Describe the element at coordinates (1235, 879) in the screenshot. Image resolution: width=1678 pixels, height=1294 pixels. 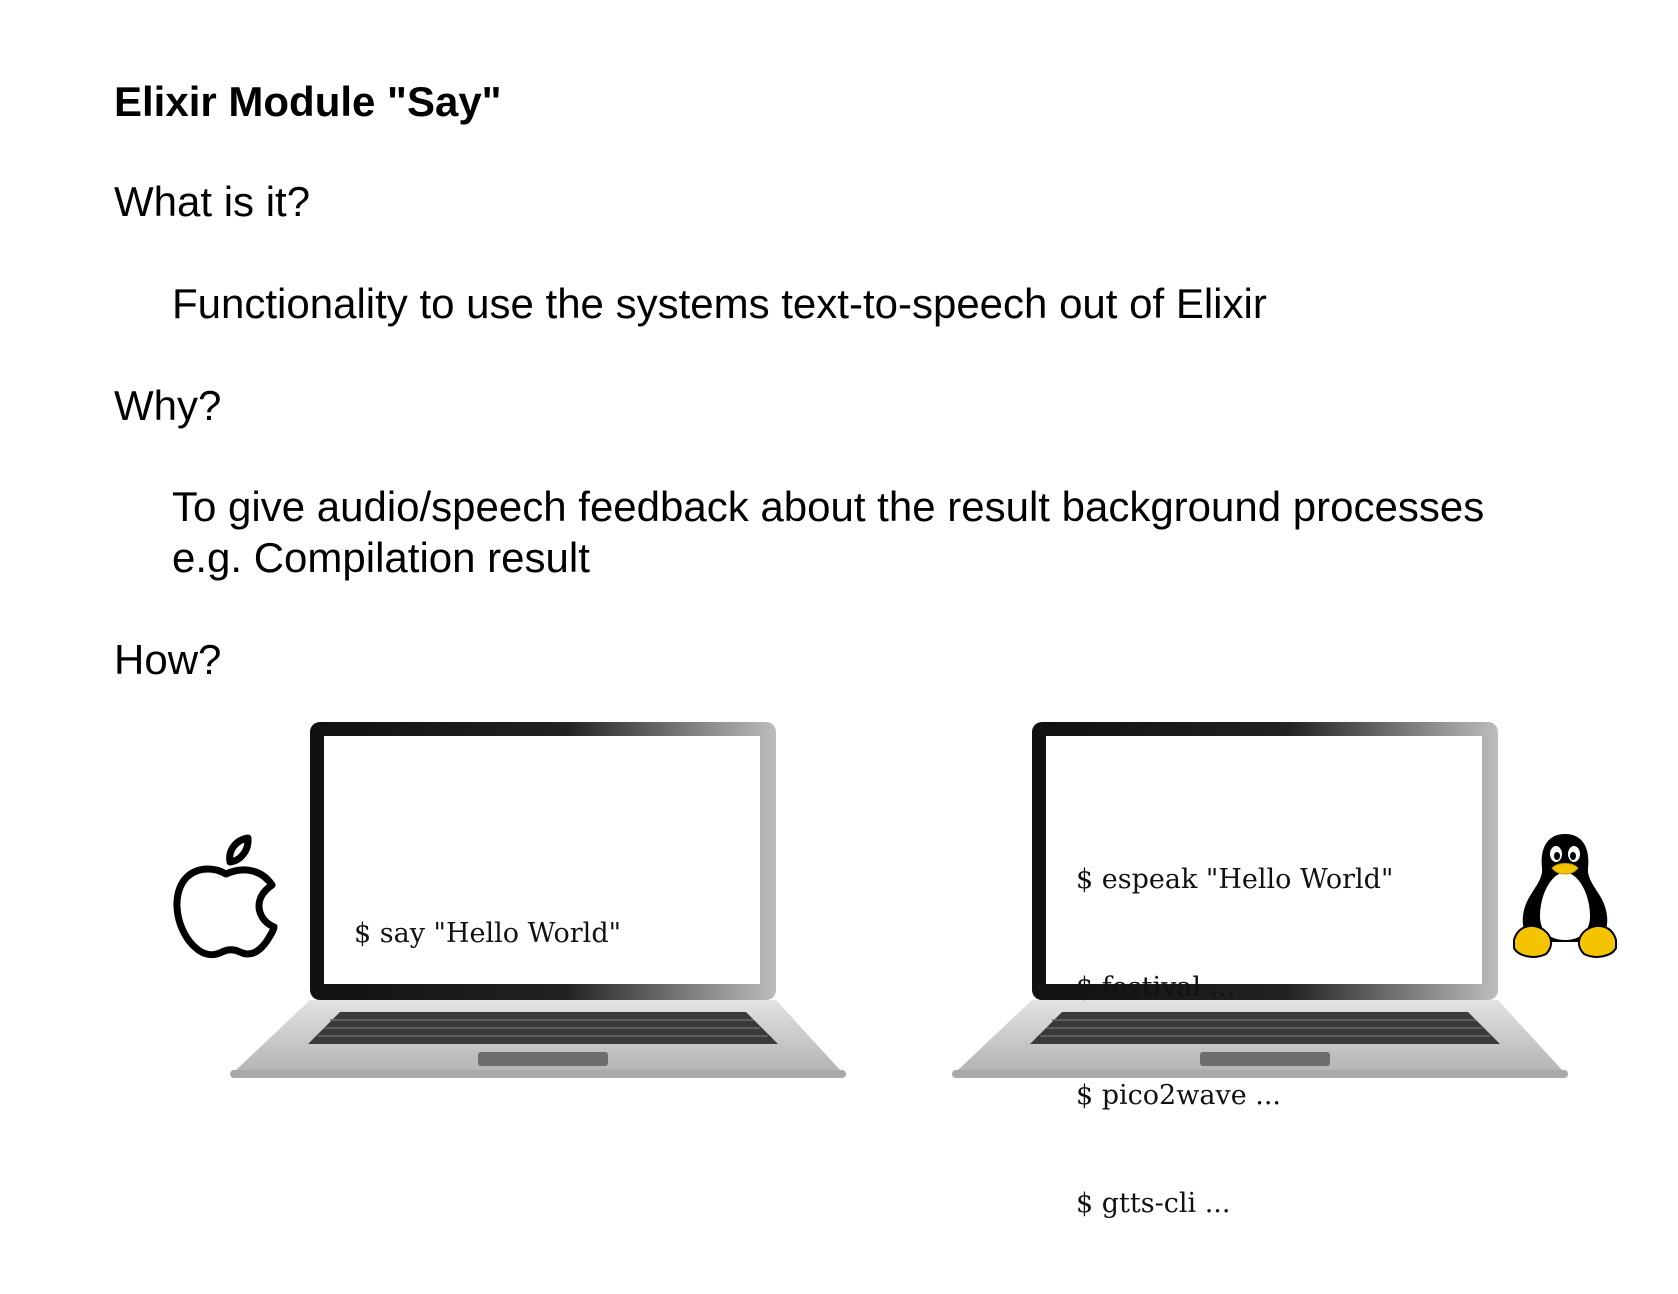
I see `terminal-command: $ espeak "Hello World"` at that location.